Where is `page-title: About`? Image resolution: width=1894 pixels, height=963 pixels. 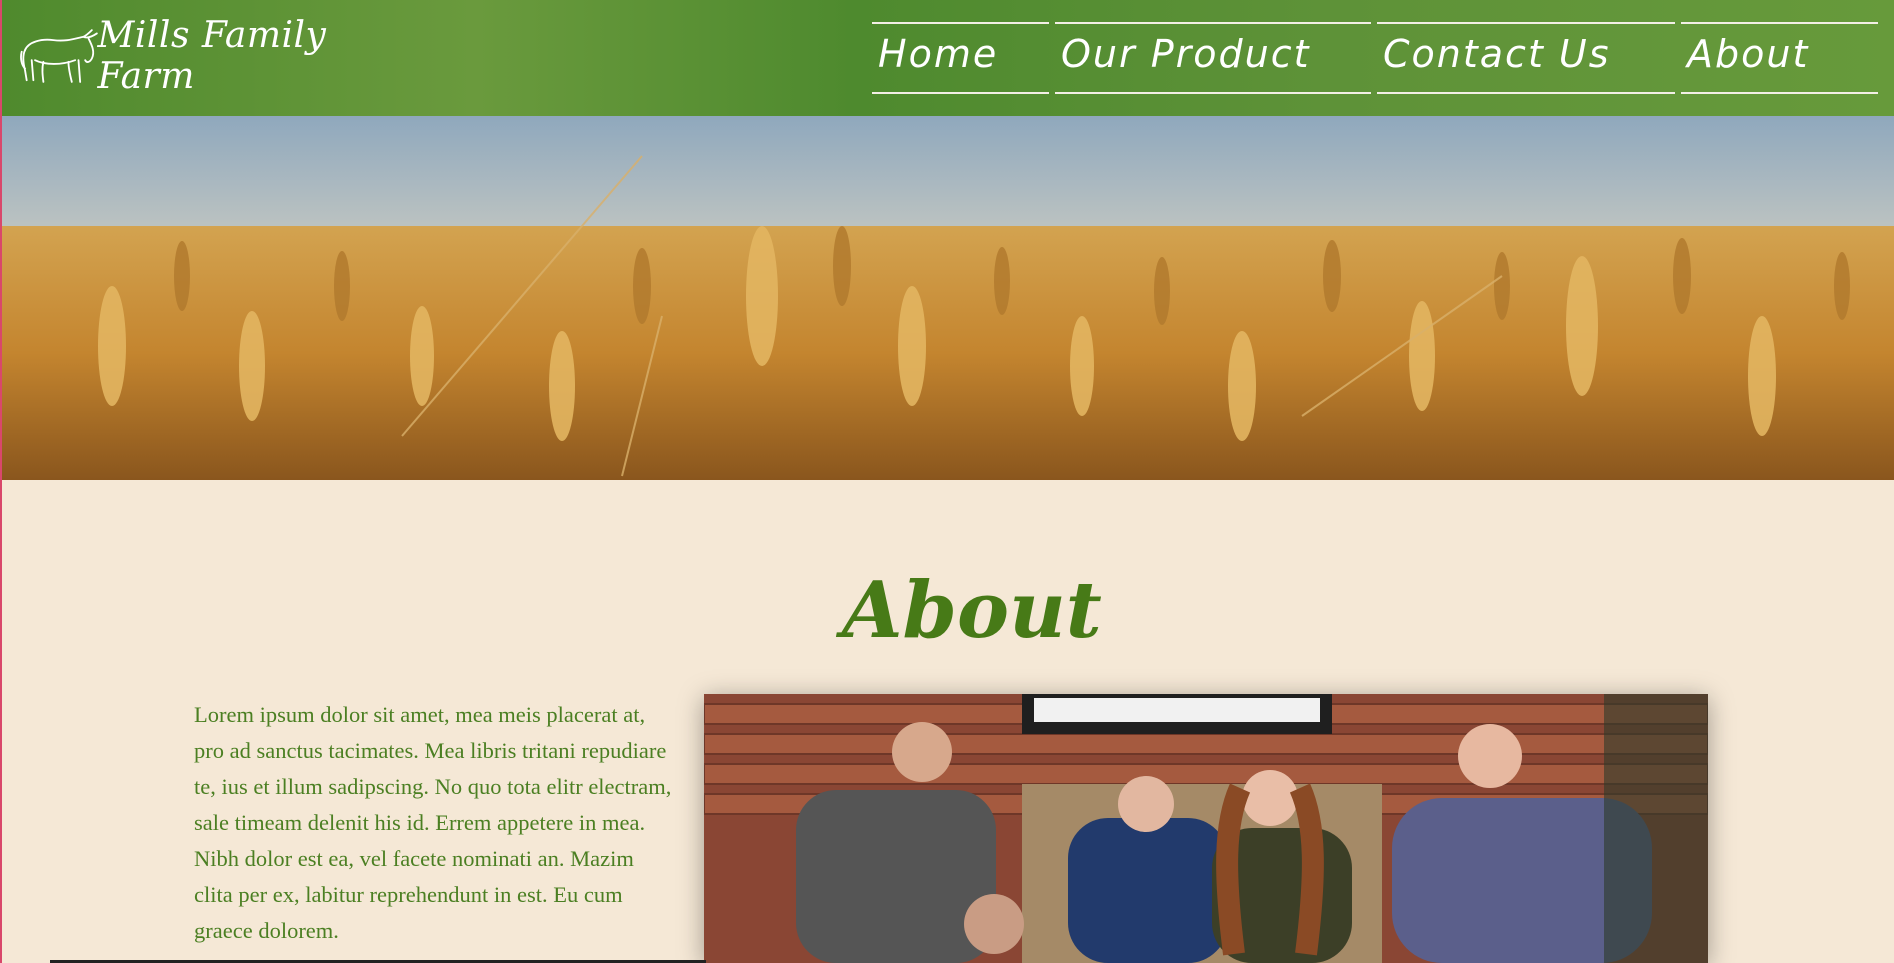
page-title: About is located at coordinates (972, 610).